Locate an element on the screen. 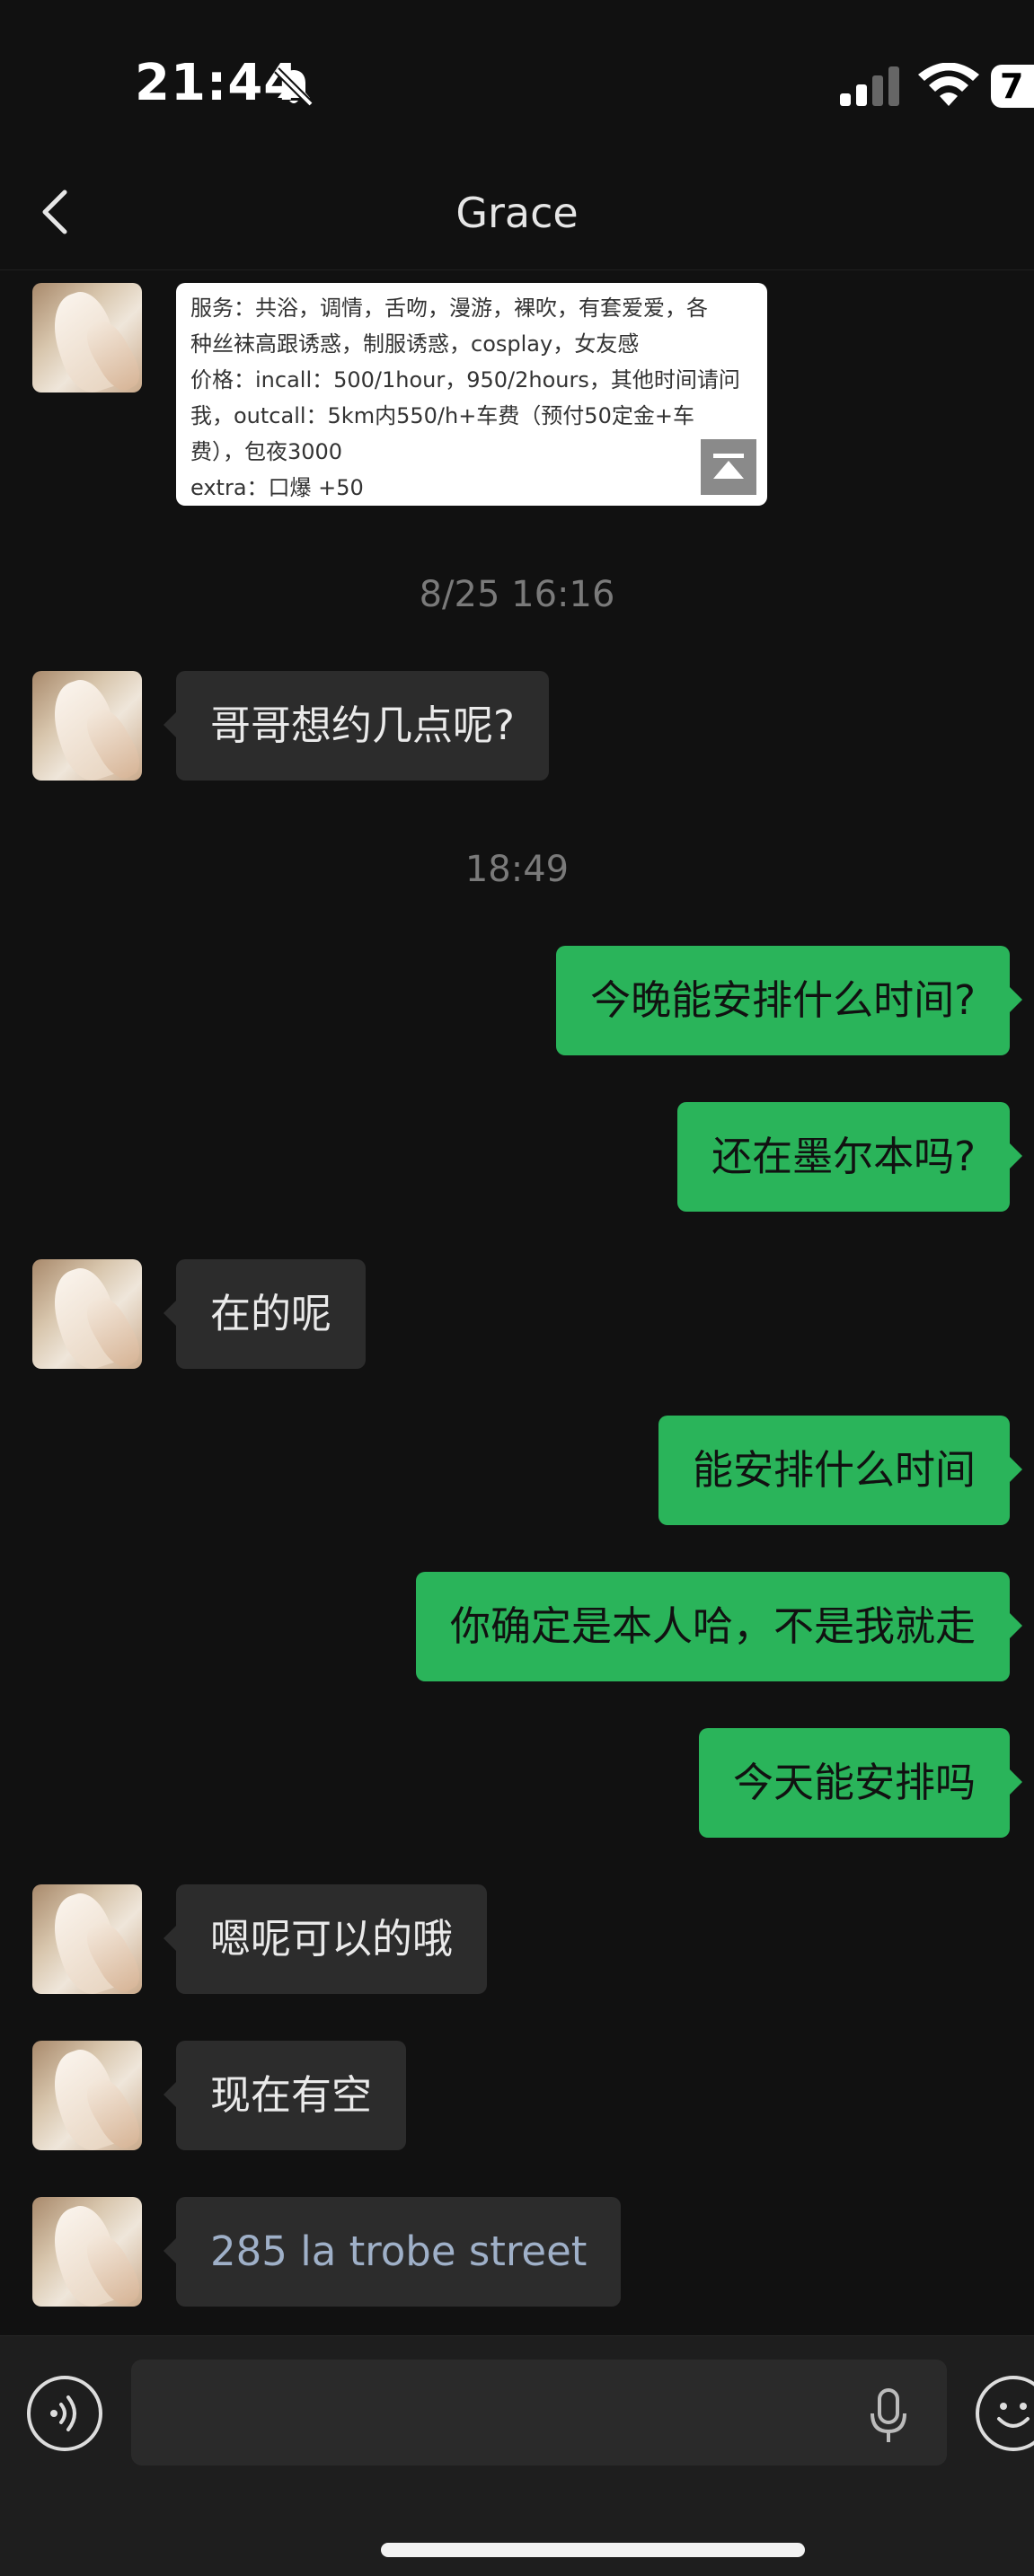  address-link: 285 la trobe street is located at coordinates (398, 2251).